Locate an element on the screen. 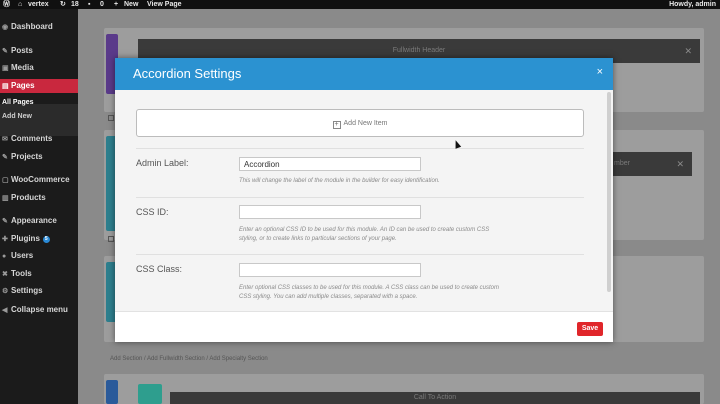  updates-icon: ↻ is located at coordinates (63, 4).